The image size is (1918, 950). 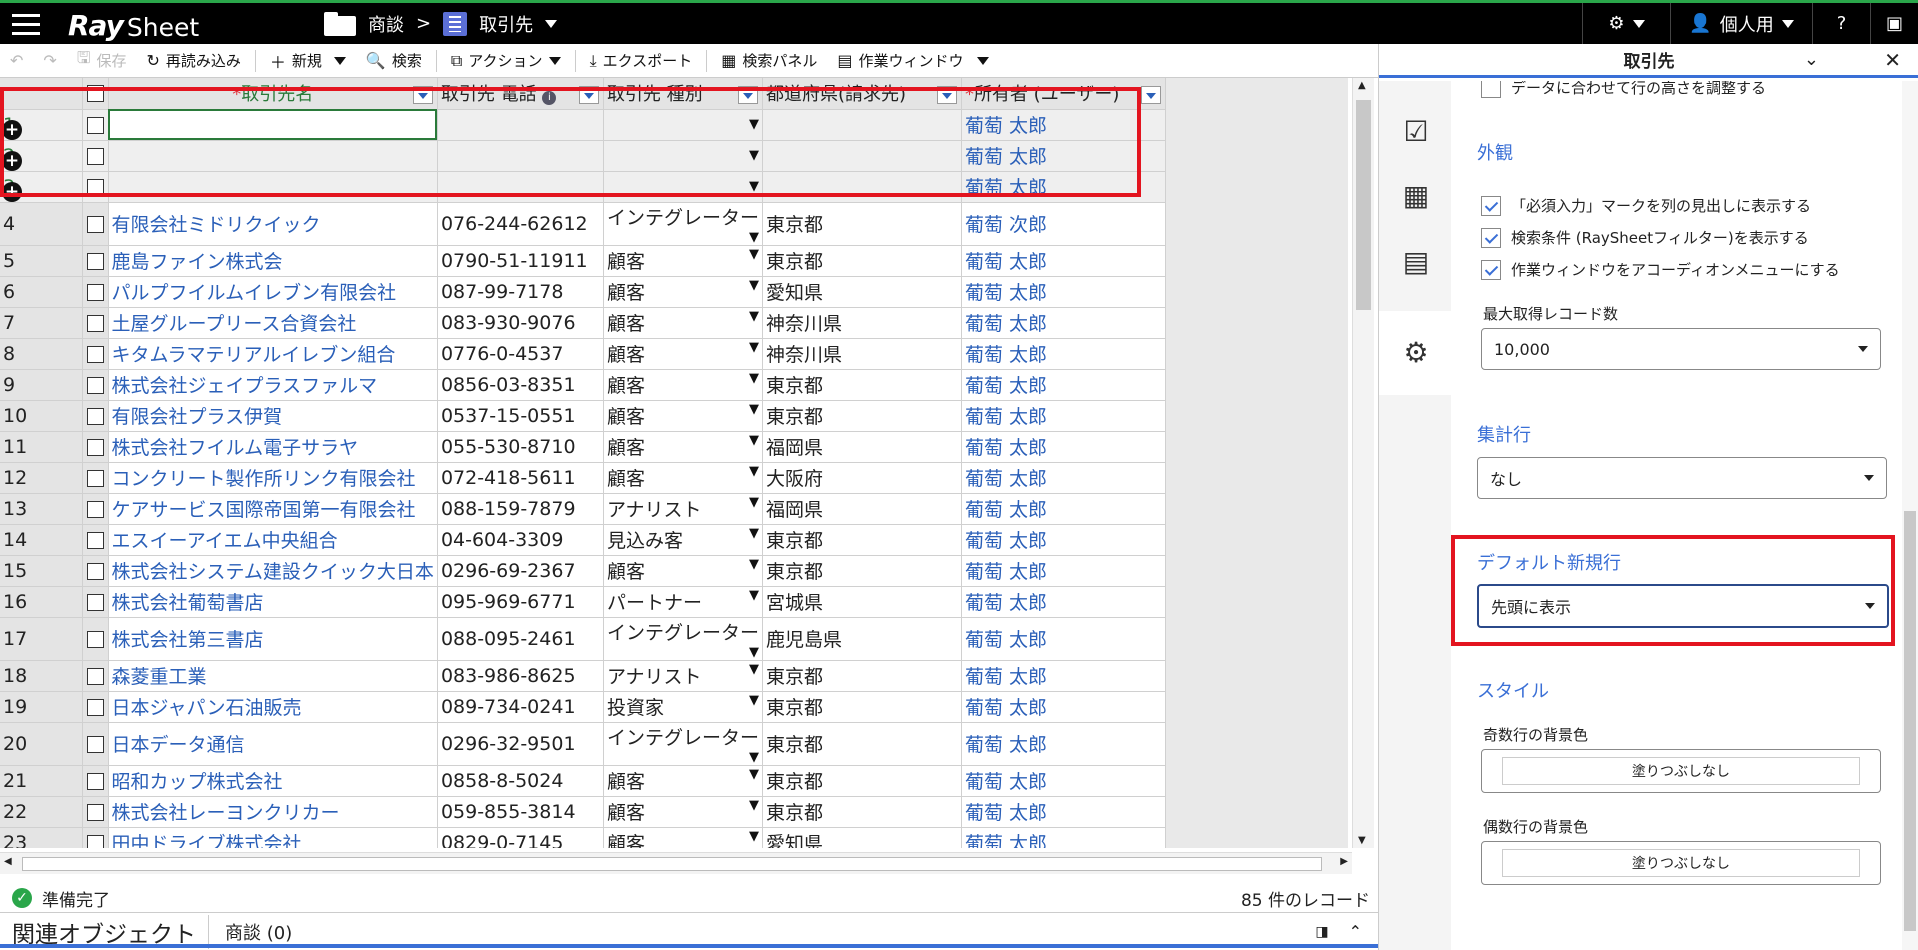 What do you see at coordinates (583, 354) in the screenshot?
I see `table-row: 8 キタムラマテリアルイレブン組合 0776-0-4537 顧客 ▼ 神奈川県 葡萄 太郎` at bounding box center [583, 354].